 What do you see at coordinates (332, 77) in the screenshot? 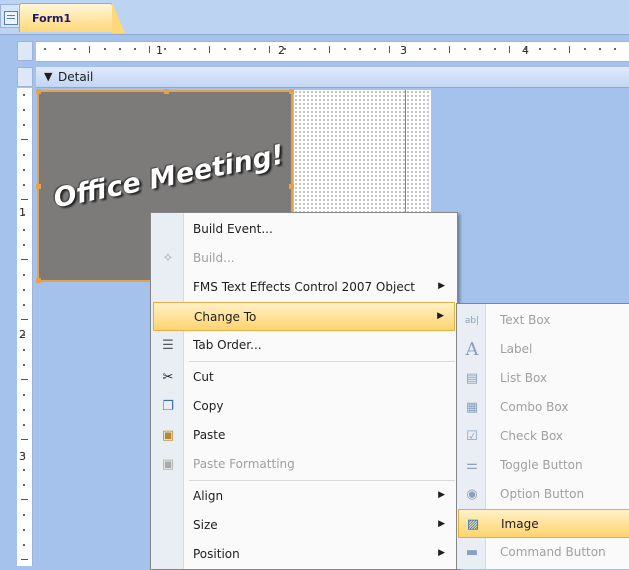
I see `detail-section-header: ▼ Detail` at bounding box center [332, 77].